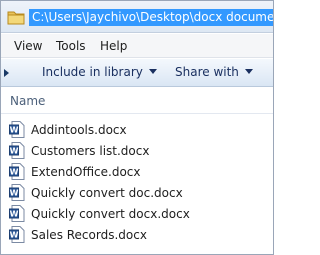 The height and width of the screenshot is (255, 320). Describe the element at coordinates (86, 172) in the screenshot. I see `file-name: ExtendOffice.docx` at that location.